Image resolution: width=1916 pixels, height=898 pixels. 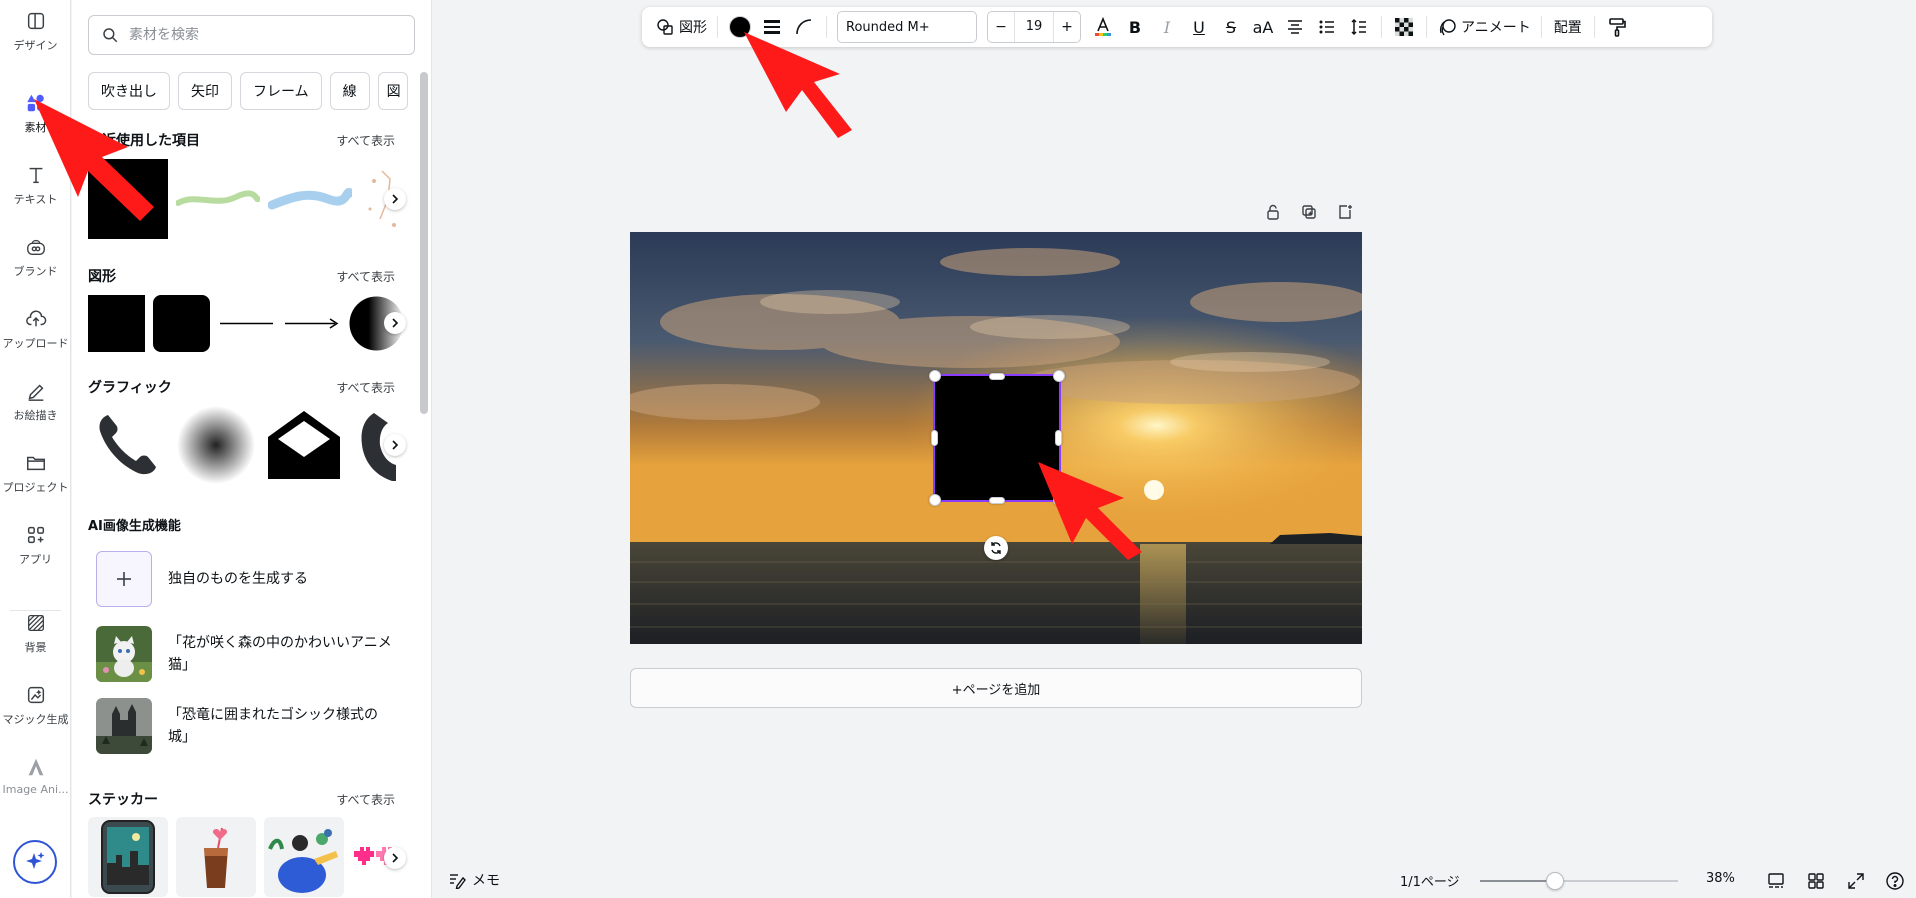 What do you see at coordinates (246, 323) in the screenshot?
I see `shape-line` at bounding box center [246, 323].